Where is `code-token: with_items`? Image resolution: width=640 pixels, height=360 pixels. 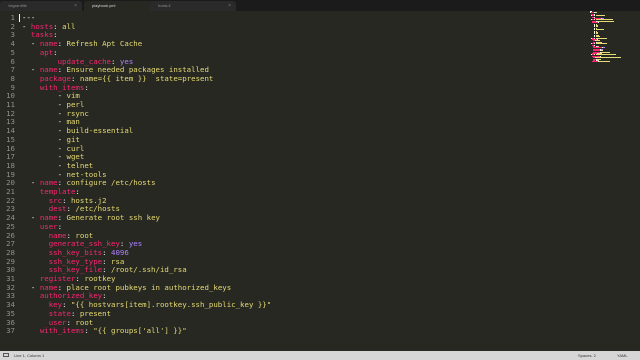
code-token: with_items is located at coordinates (62, 331).